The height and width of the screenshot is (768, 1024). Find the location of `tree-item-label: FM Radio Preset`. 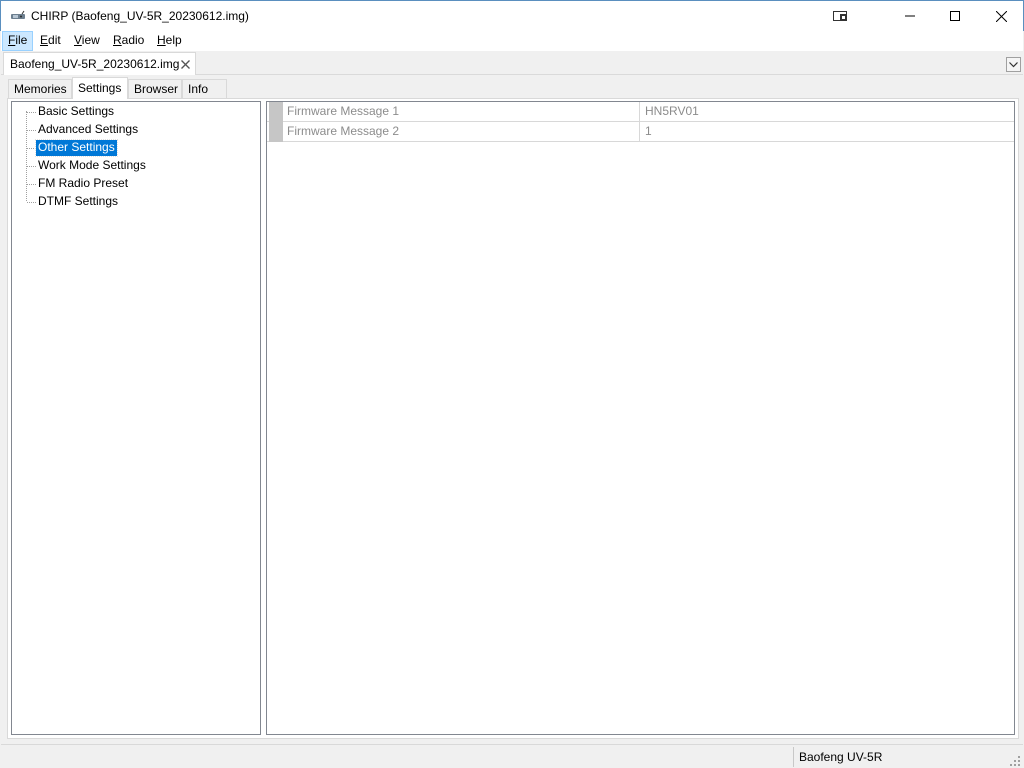

tree-item-label: FM Radio Preset is located at coordinates (83, 183).